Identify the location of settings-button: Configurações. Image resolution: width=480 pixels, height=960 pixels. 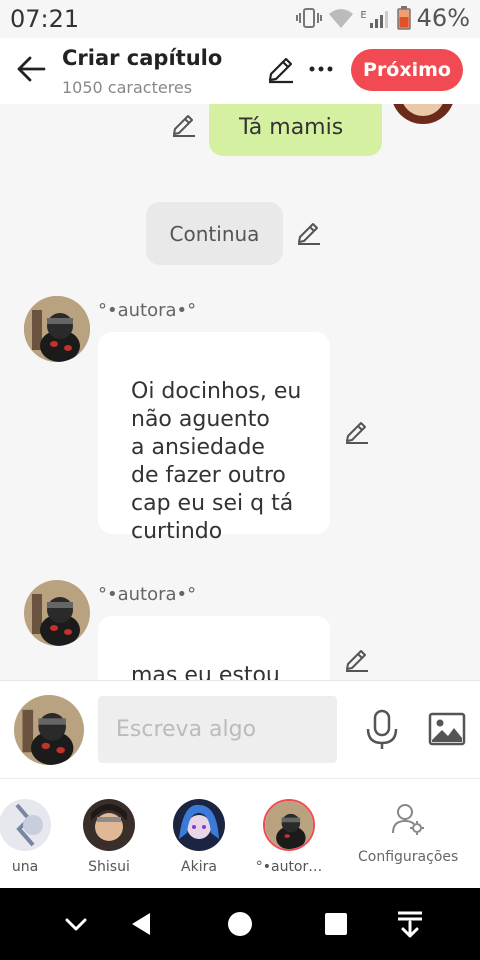
(408, 833).